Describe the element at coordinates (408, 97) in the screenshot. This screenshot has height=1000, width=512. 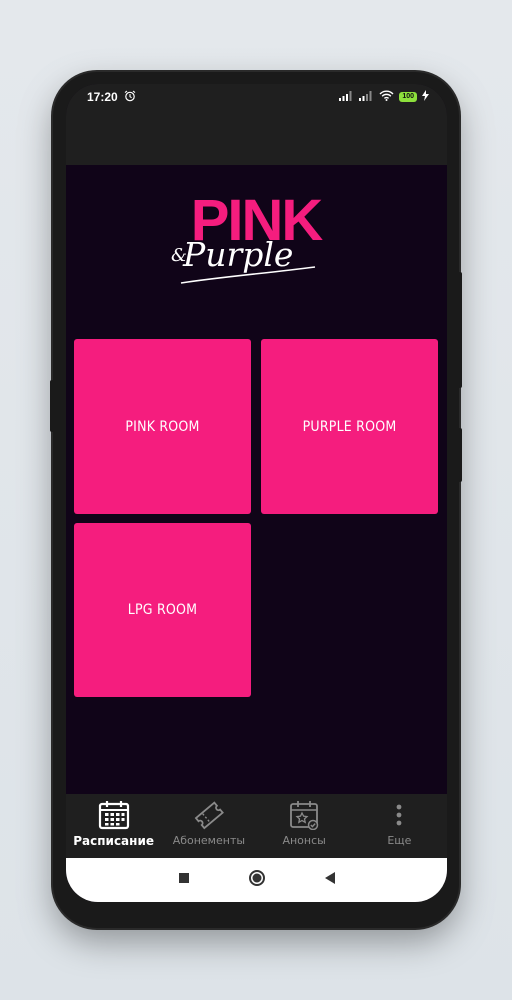
I see `battery-indicator: 100` at that location.